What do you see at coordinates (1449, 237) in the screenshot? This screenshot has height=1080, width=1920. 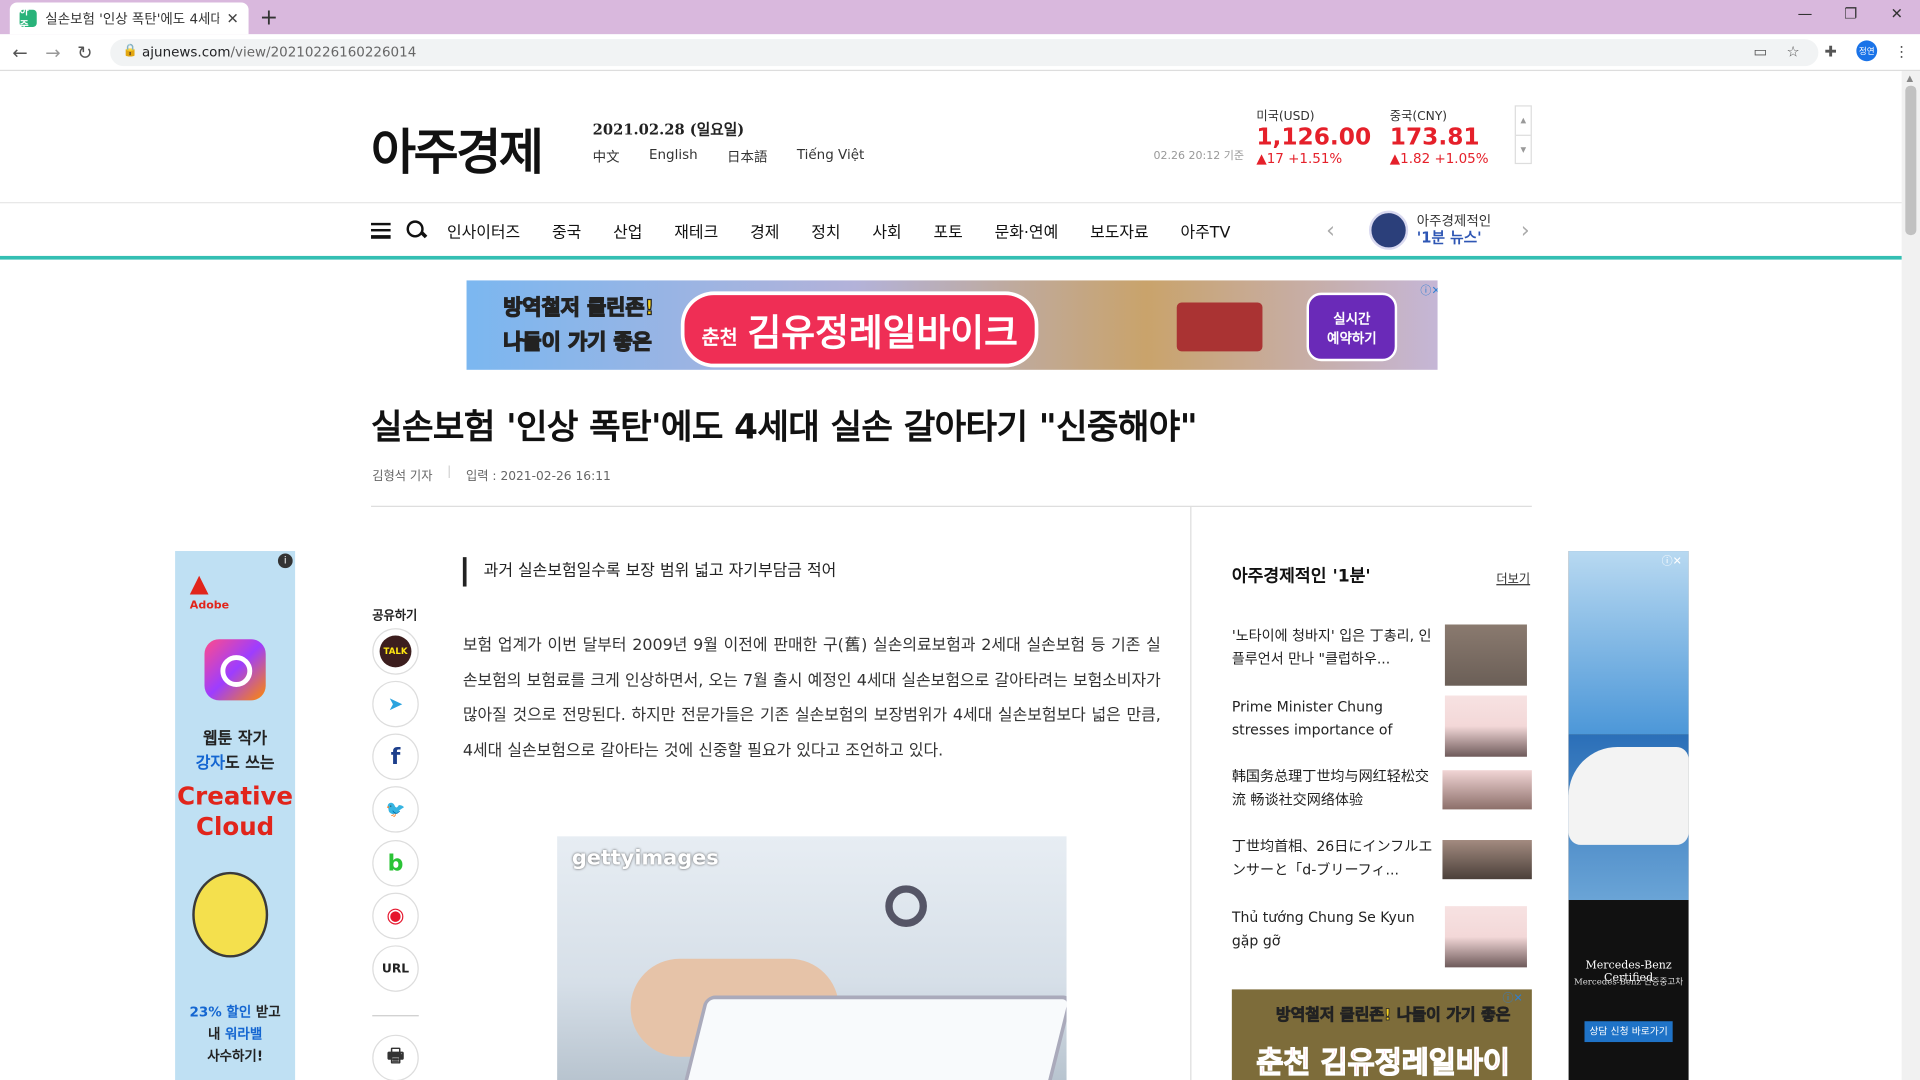 I see `promo-line2: '1분 뉴스'` at bounding box center [1449, 237].